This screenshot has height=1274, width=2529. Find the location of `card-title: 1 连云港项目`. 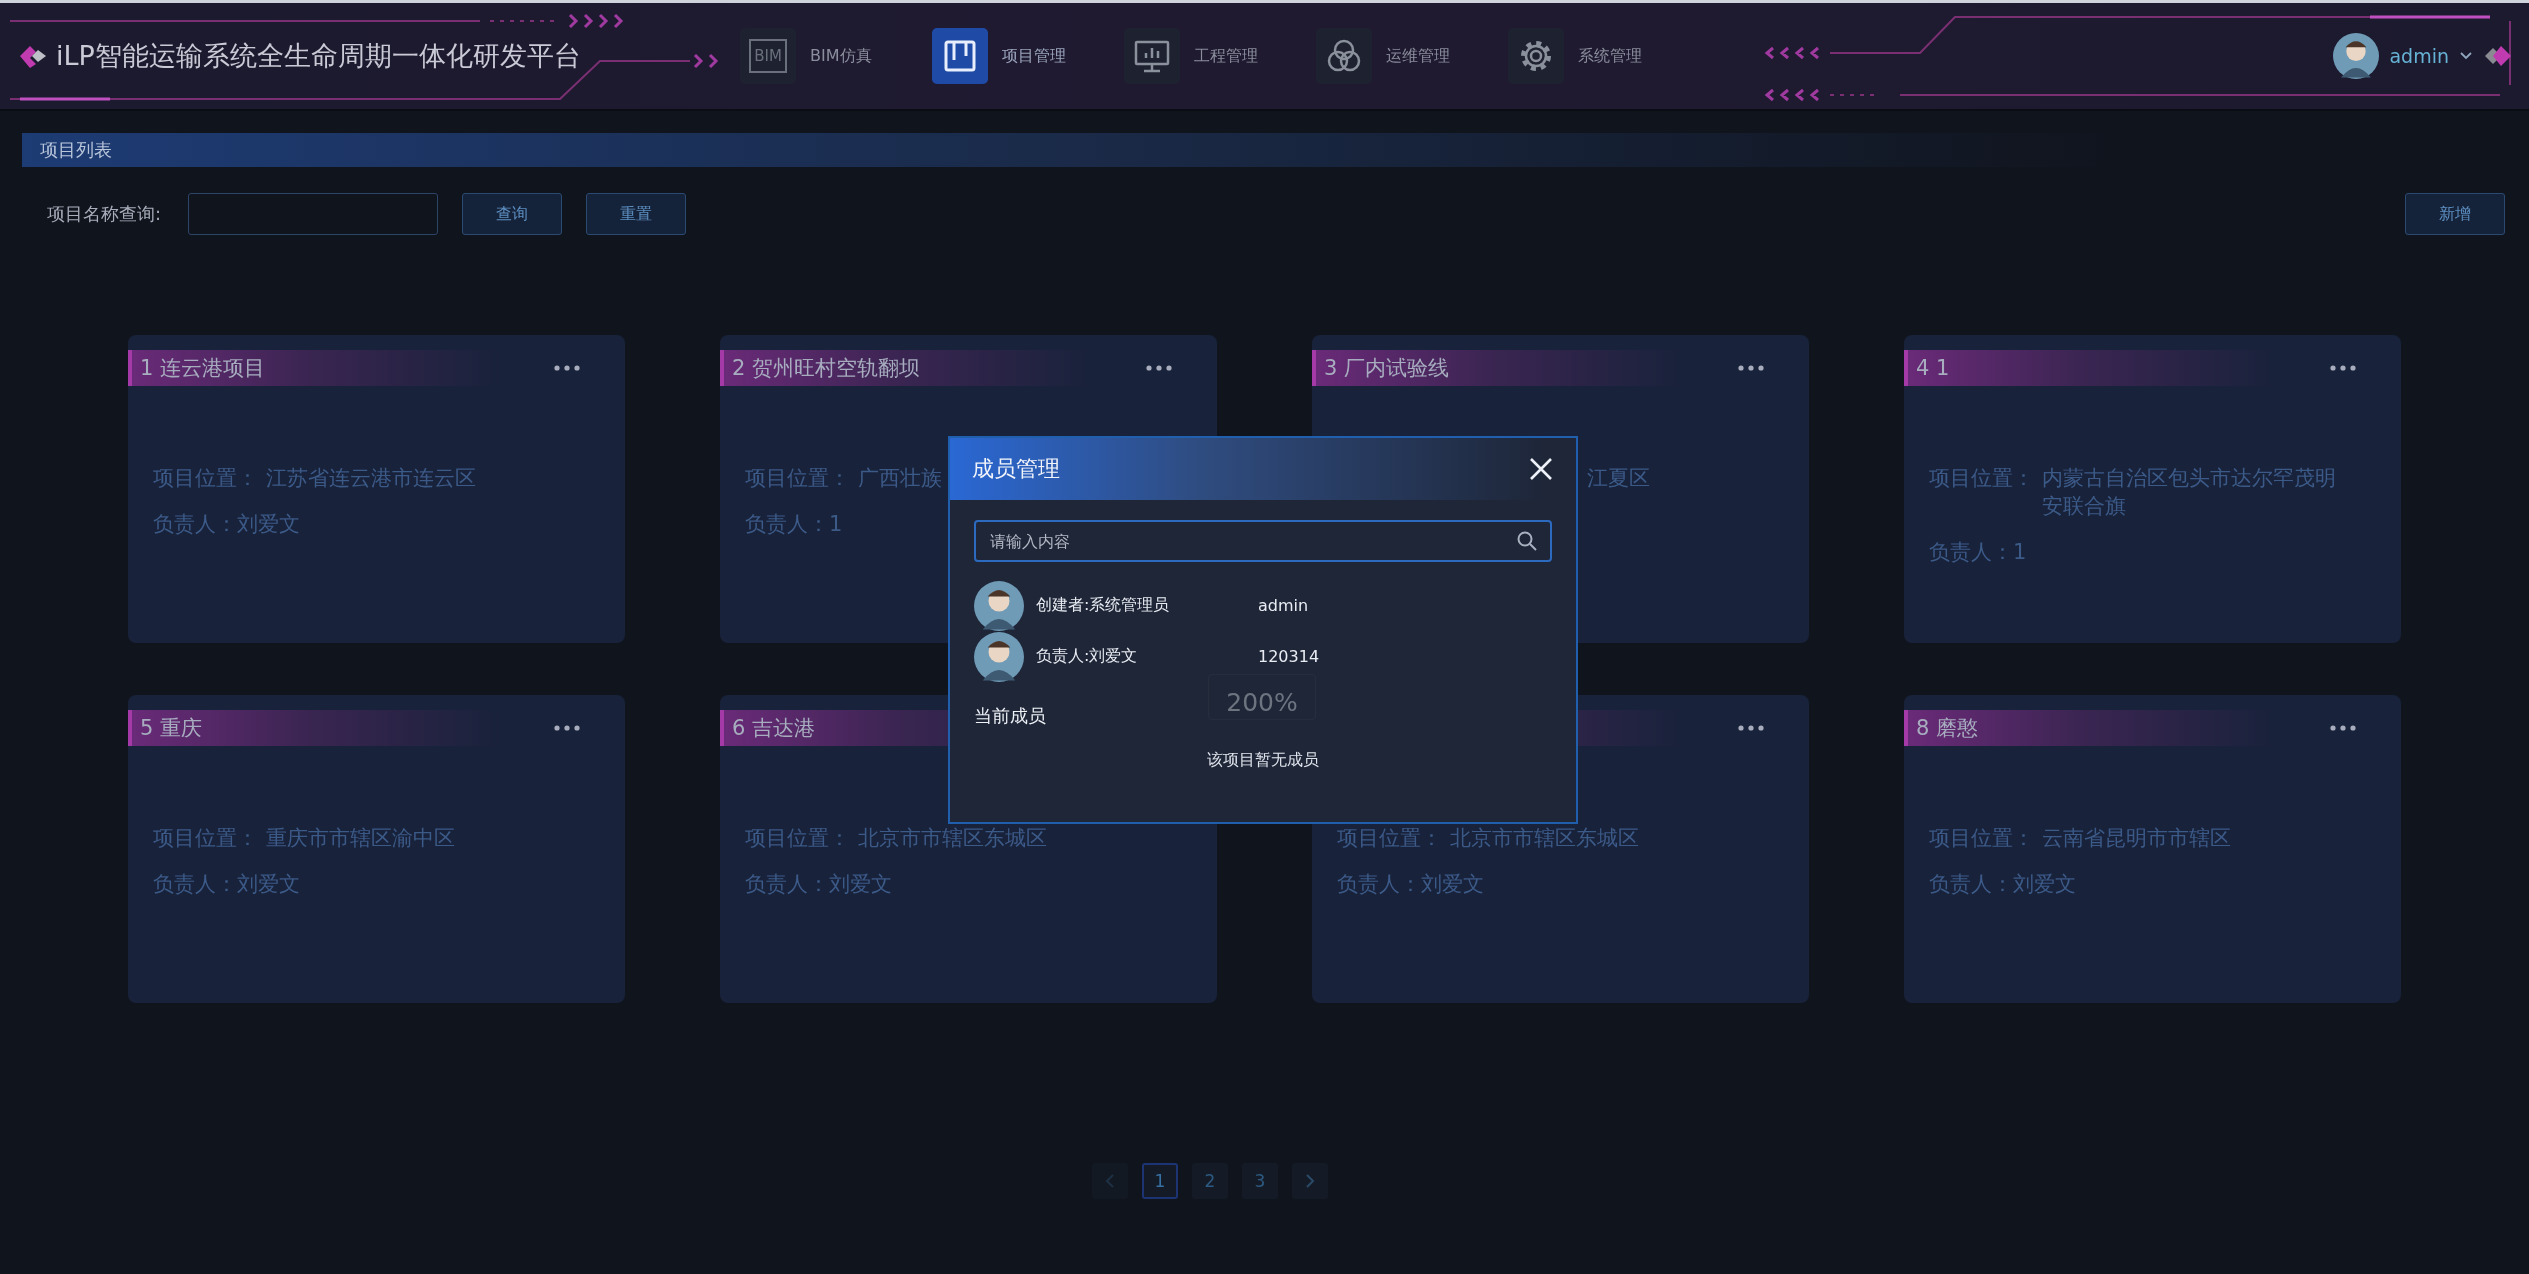

card-title: 1 连云港项目 is located at coordinates (203, 368).